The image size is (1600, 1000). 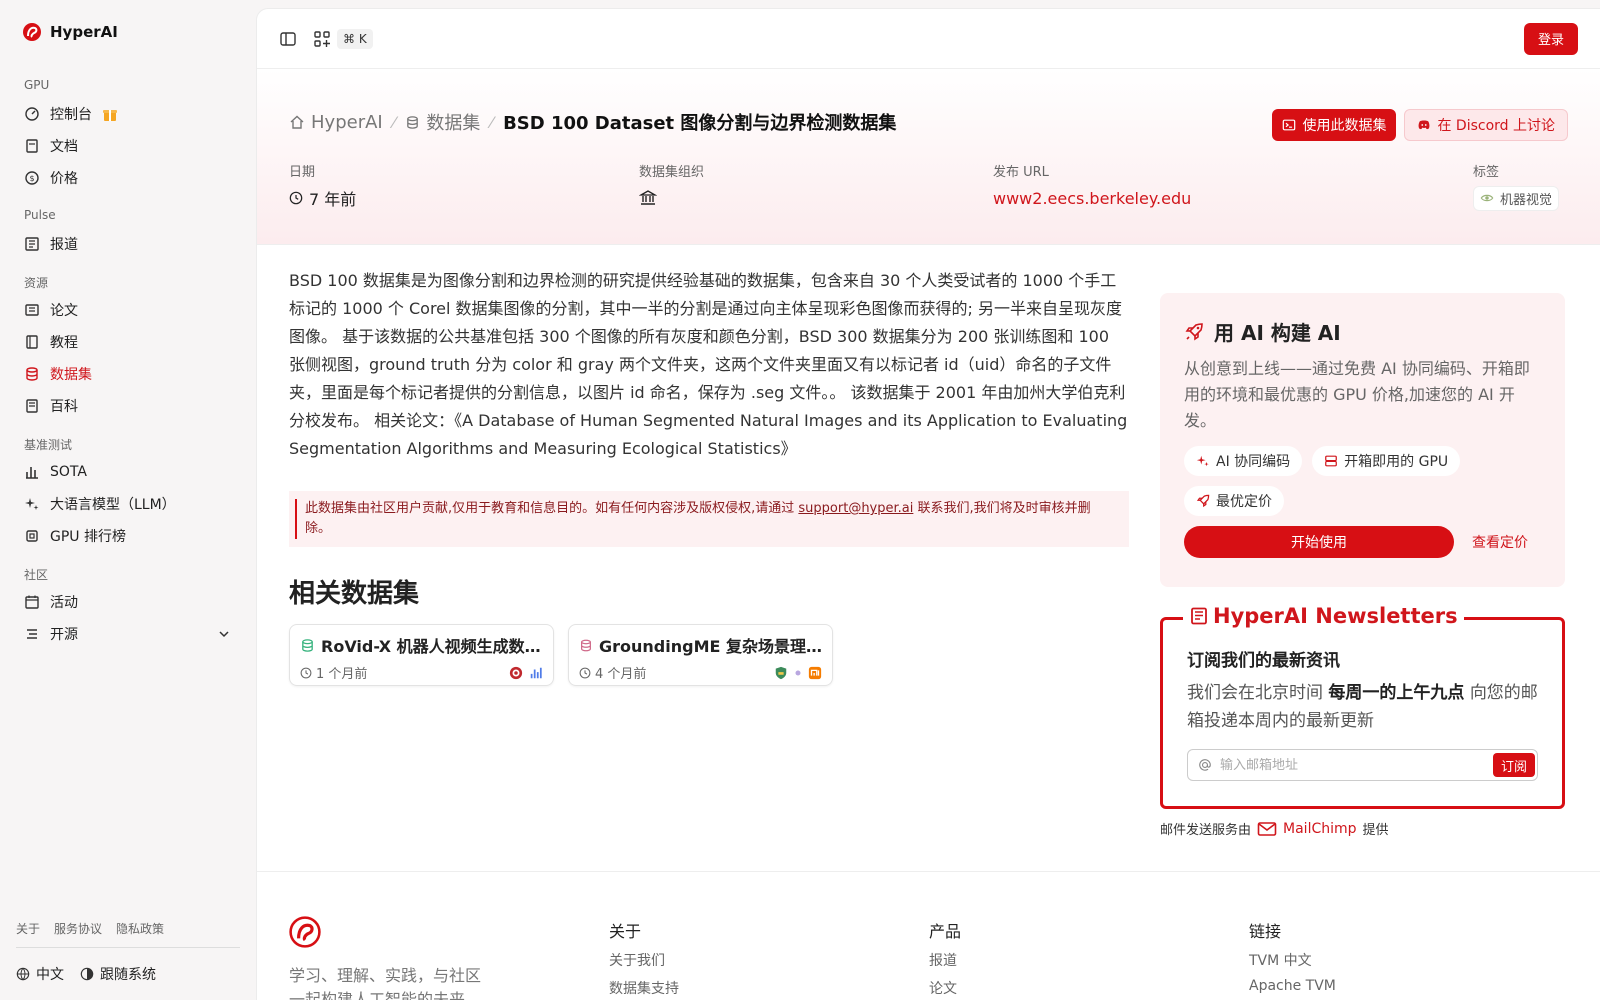 What do you see at coordinates (128, 178) in the screenshot?
I see `sidebar-item-pricing: $ 价格` at bounding box center [128, 178].